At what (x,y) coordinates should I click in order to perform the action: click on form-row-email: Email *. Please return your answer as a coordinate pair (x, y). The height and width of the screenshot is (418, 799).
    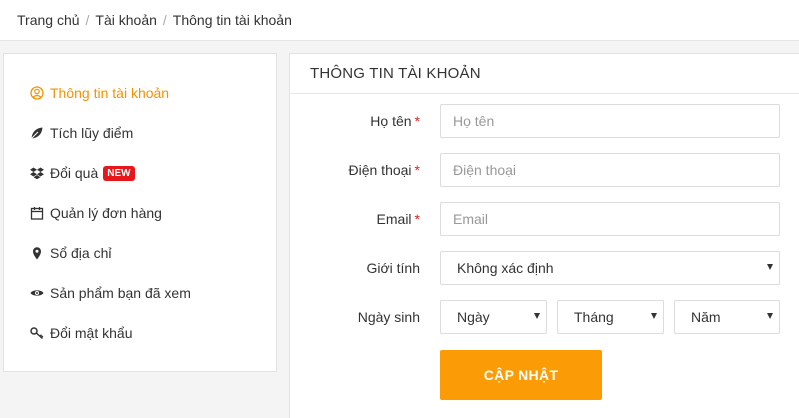
    Looking at the image, I should click on (544, 219).